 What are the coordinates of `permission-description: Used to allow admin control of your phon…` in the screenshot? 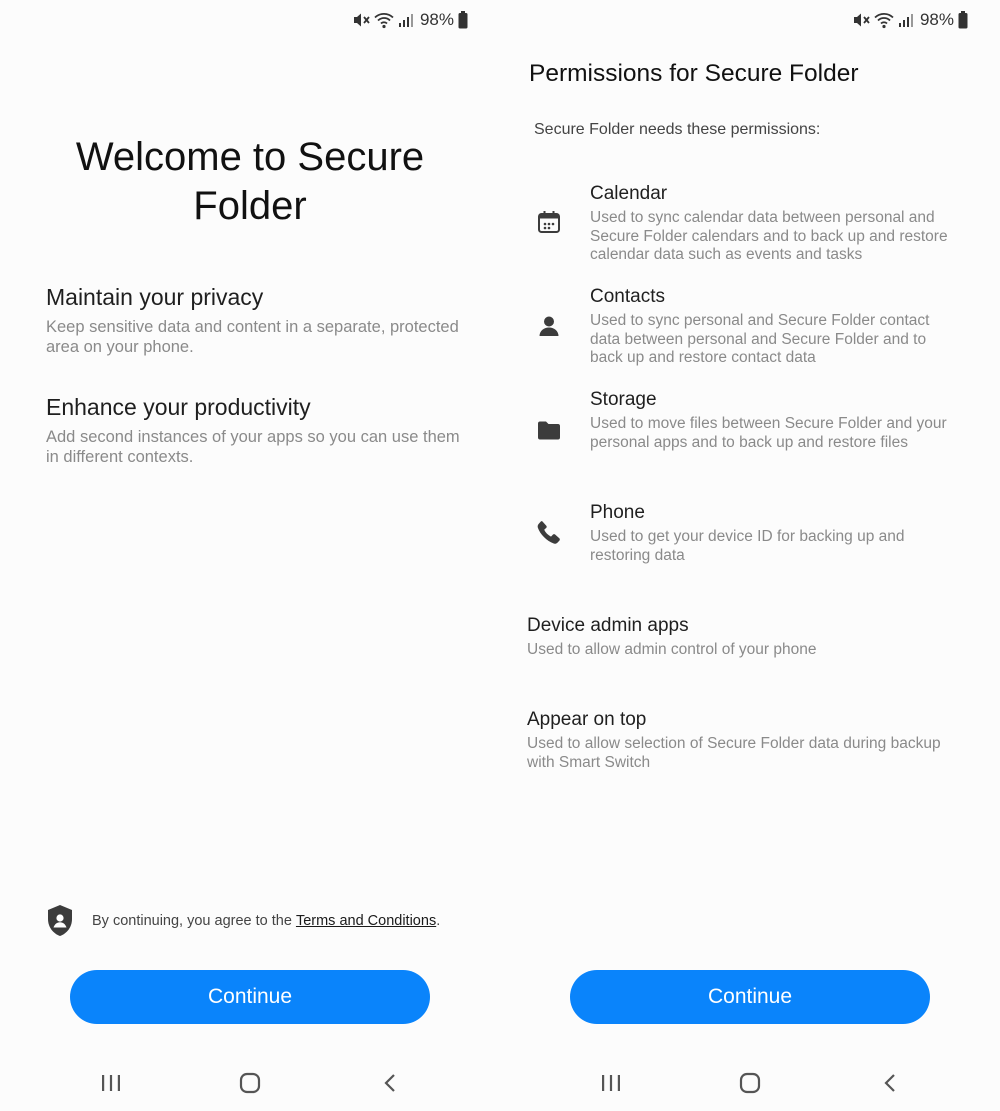 It's located at (672, 649).